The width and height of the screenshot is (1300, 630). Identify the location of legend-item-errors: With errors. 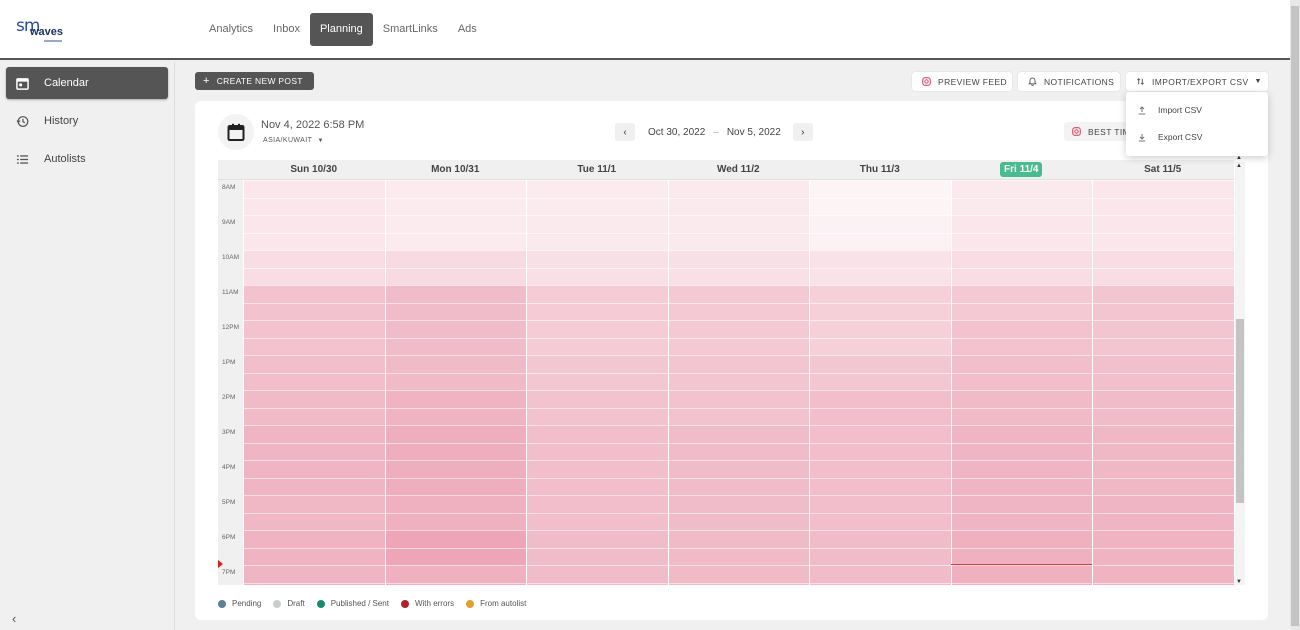
(427, 603).